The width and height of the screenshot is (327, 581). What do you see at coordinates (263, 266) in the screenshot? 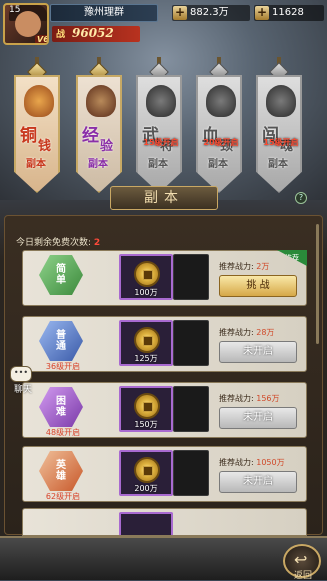
I see `rec-value: 2万` at bounding box center [263, 266].